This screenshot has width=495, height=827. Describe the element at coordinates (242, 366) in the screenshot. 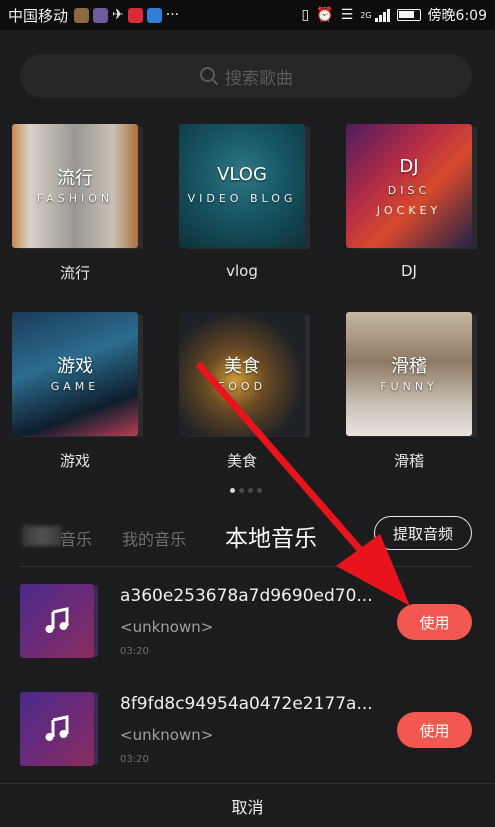

I see `cover-title: 美食` at that location.